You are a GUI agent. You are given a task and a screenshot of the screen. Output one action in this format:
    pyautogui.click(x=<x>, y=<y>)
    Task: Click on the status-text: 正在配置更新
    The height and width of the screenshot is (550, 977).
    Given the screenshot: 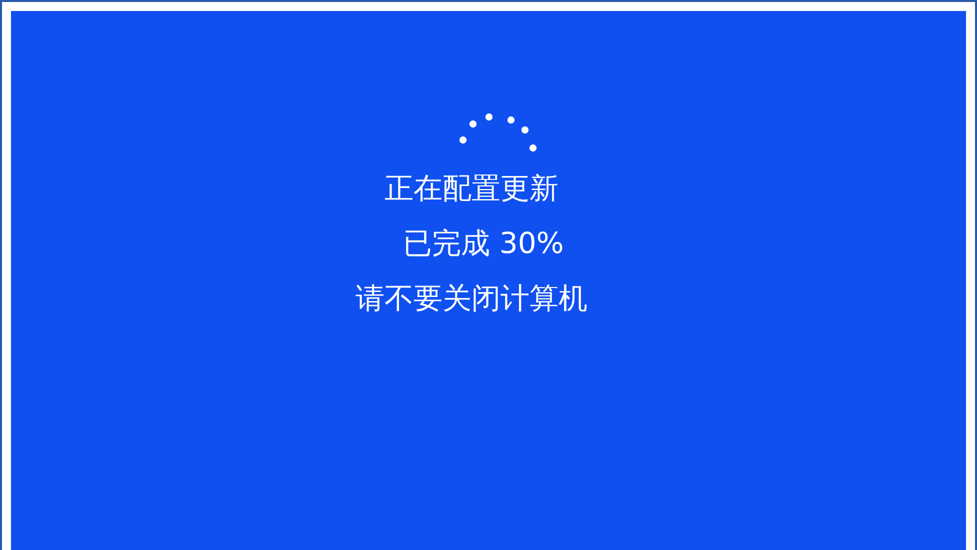 What is the action you would take?
    pyautogui.click(x=471, y=188)
    